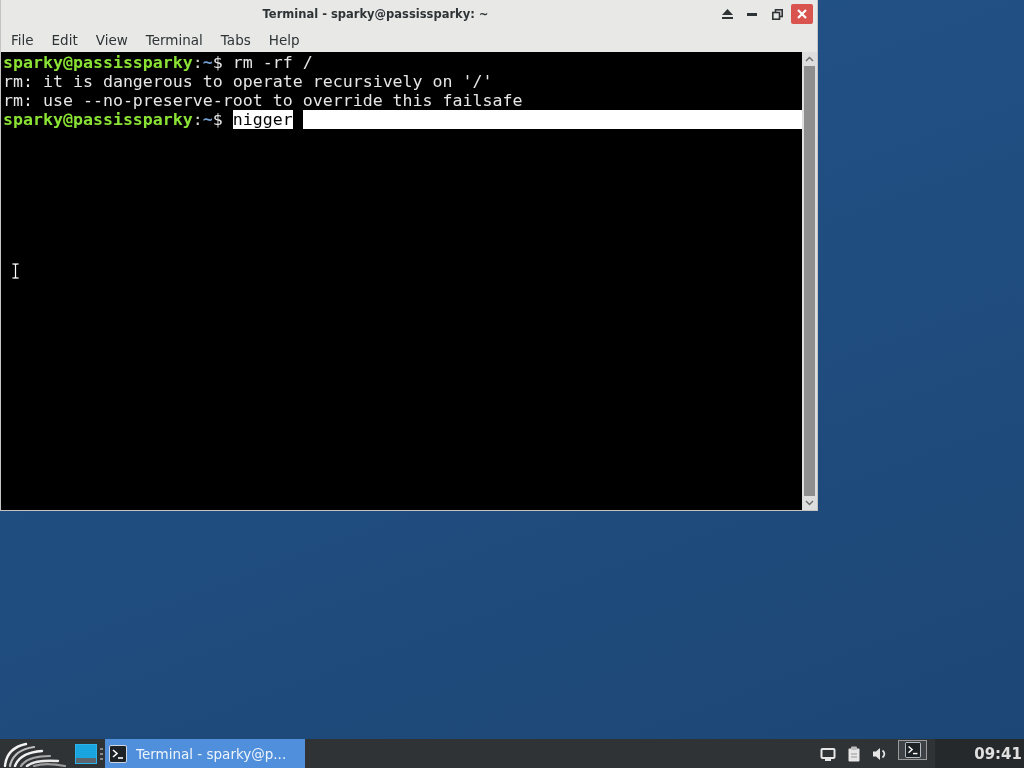  Describe the element at coordinates (22, 40) in the screenshot. I see `menu-item: File` at that location.